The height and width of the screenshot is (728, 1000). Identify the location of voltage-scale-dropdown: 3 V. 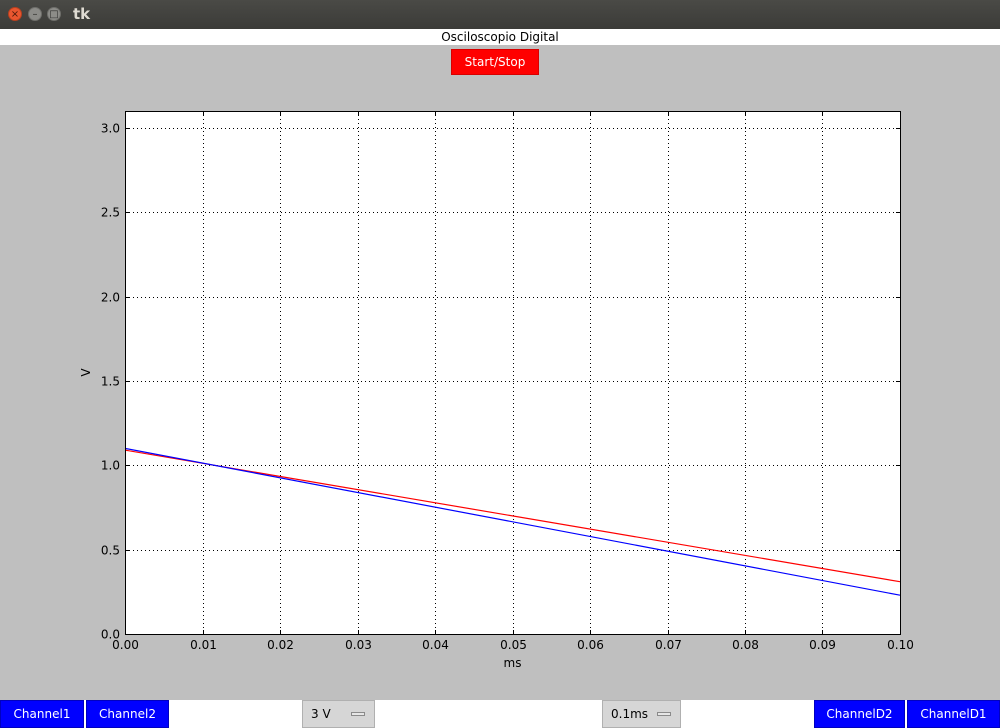
(338, 714).